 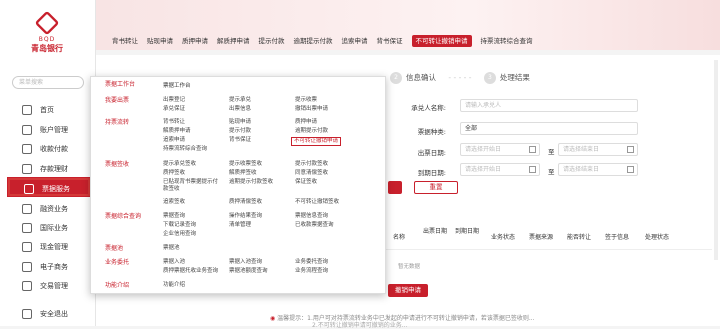 What do you see at coordinates (466, 231) in the screenshot?
I see `col-header: 到期日期` at bounding box center [466, 231].